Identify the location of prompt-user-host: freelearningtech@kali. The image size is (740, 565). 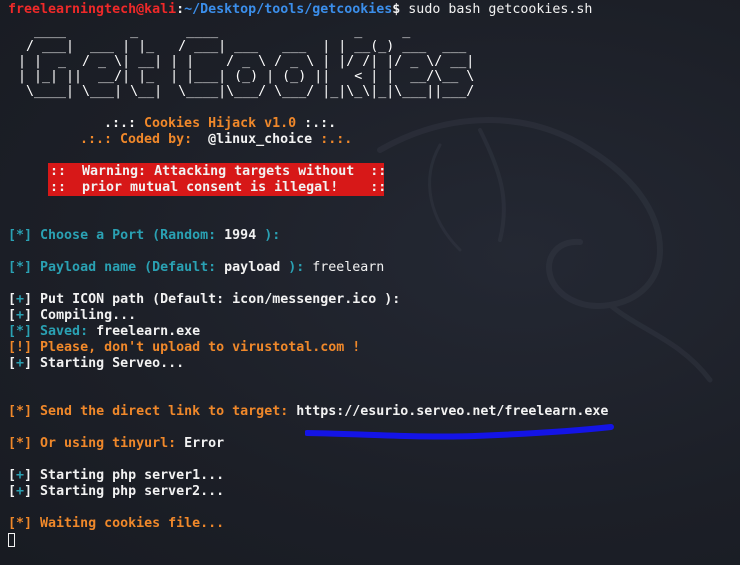
(92, 9).